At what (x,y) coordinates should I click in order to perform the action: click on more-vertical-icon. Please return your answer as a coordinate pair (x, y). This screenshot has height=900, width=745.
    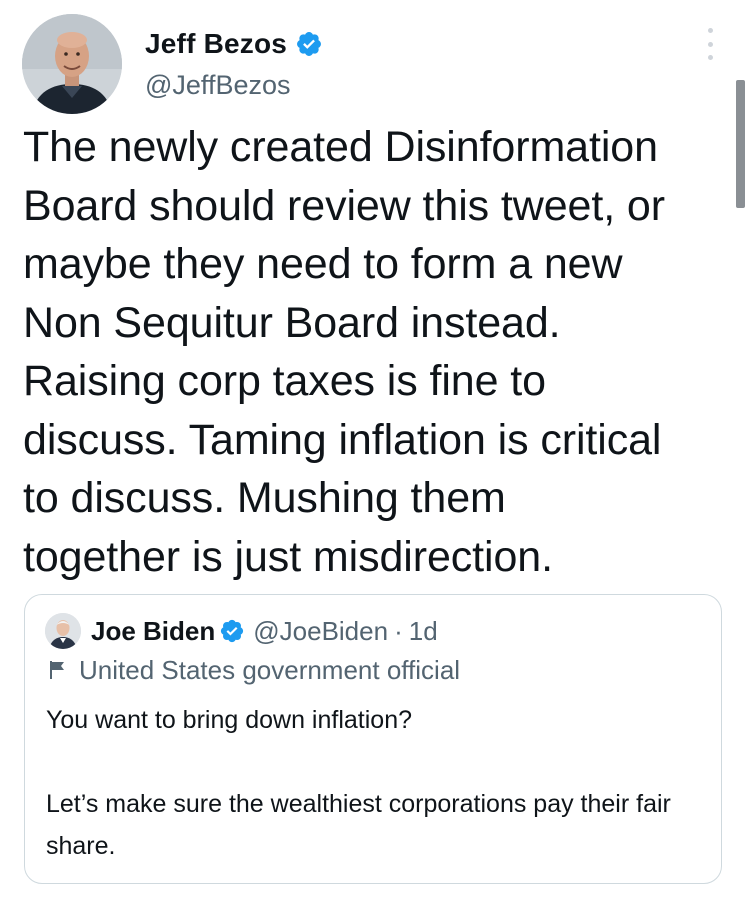
    Looking at the image, I should click on (710, 44).